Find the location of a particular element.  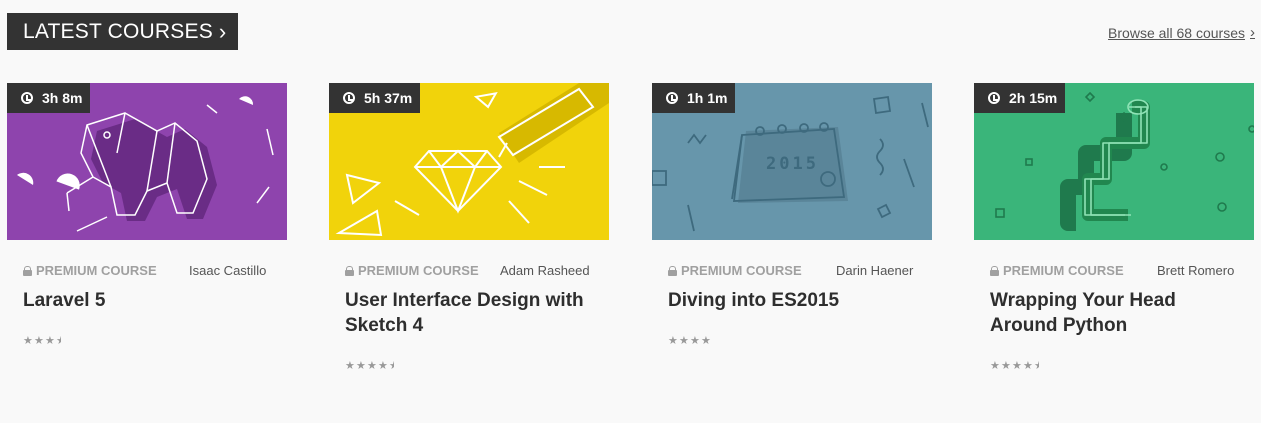

browse-all-courses-link: Browse all 68 courses › is located at coordinates (1181, 32).